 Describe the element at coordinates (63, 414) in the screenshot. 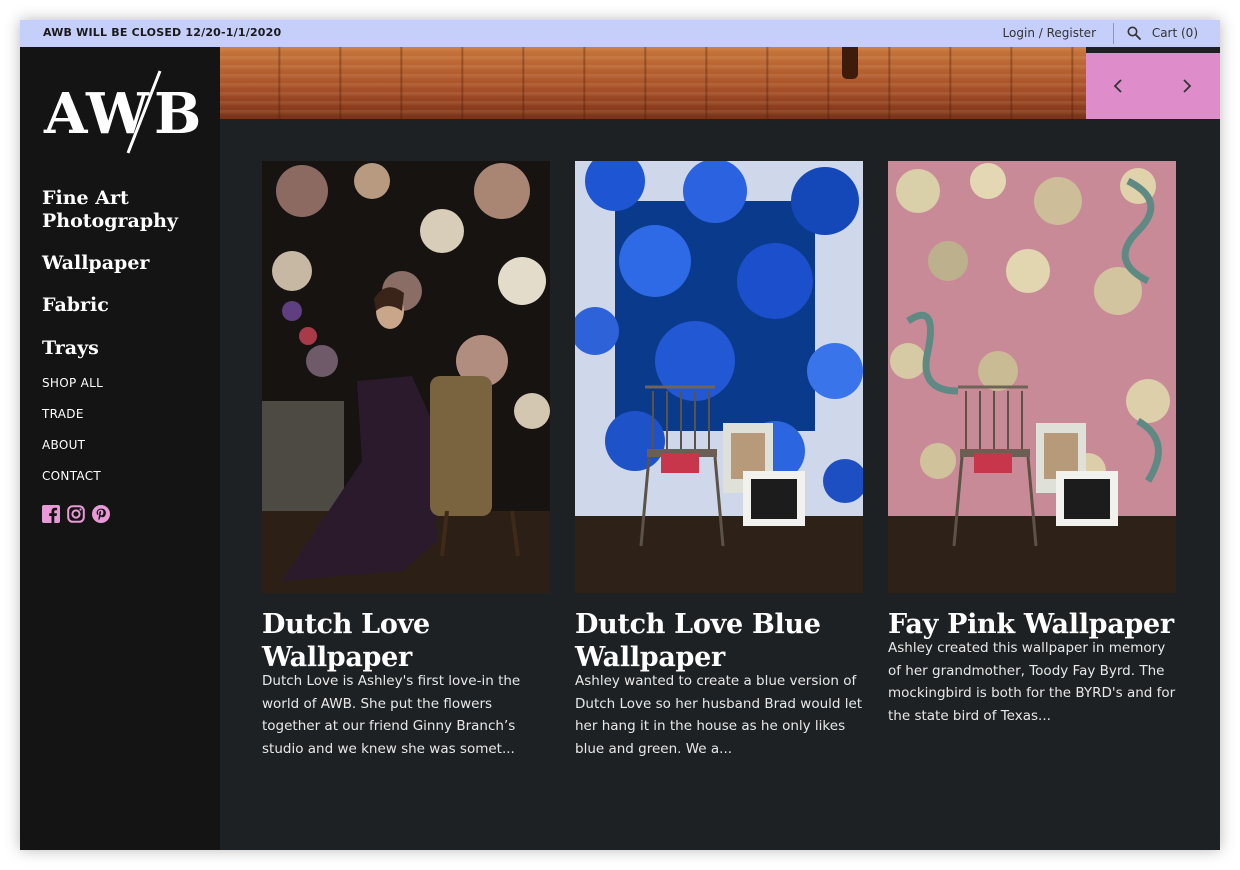

I see `sidebar-item-trade: TRADE` at that location.